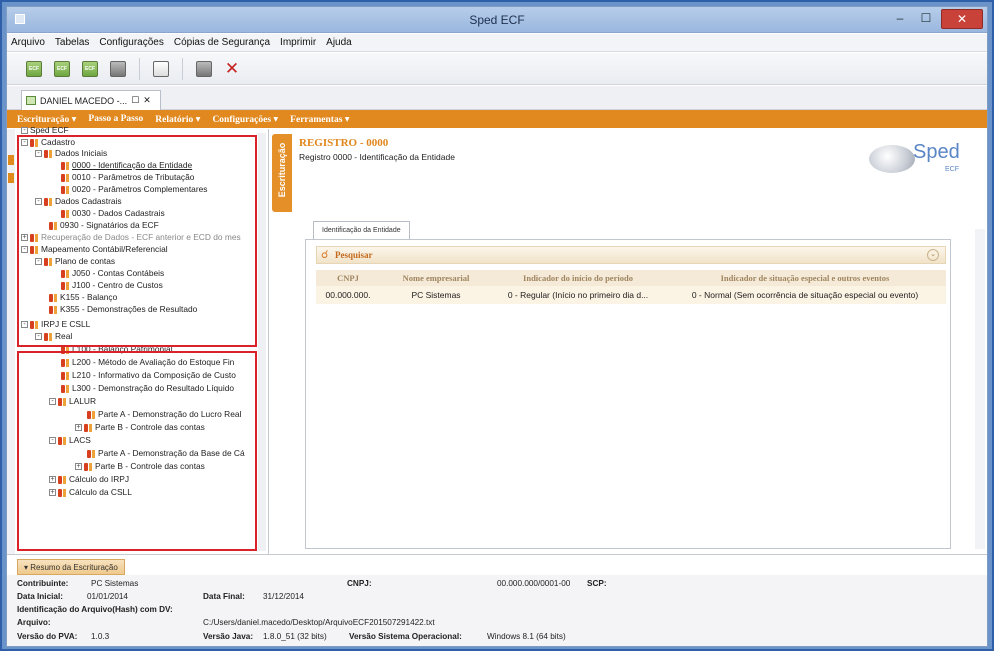 Image resolution: width=994 pixels, height=651 pixels. What do you see at coordinates (892, 159) in the screenshot?
I see `sped-swoosh-icon` at bounding box center [892, 159].